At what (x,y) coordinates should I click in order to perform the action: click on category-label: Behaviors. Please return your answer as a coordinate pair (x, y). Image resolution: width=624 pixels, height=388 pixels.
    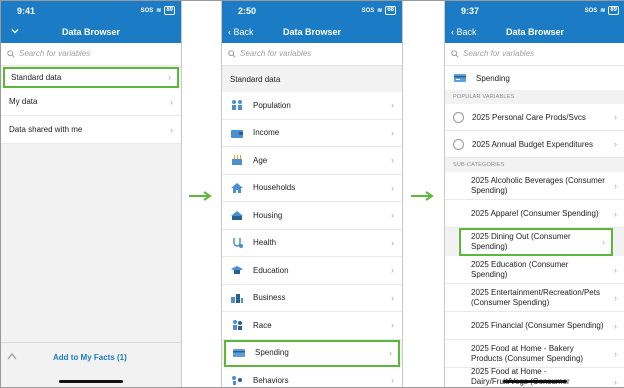
    Looking at the image, I should click on (271, 380).